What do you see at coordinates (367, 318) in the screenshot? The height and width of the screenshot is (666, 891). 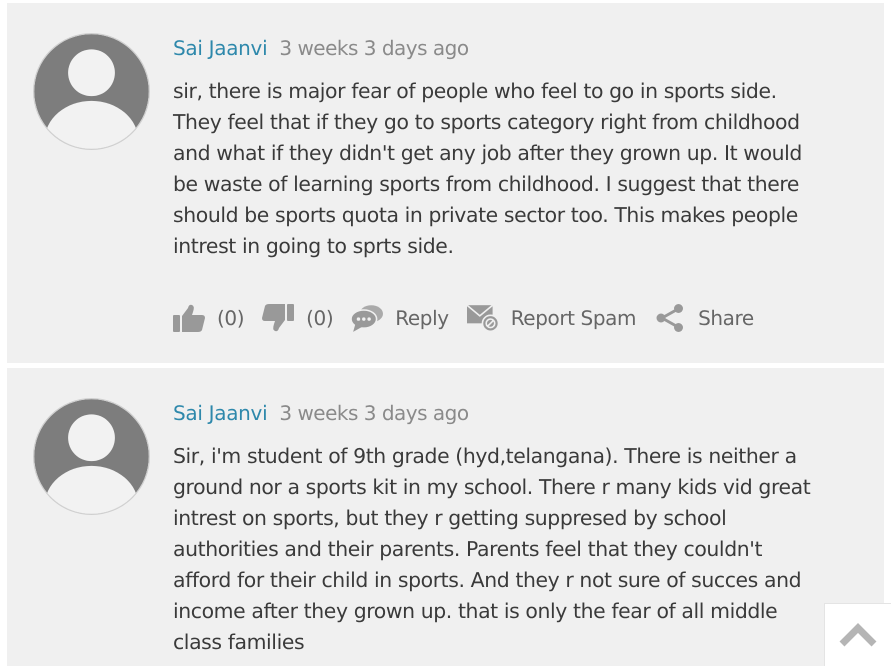 I see `speech-bubbles-icon` at bounding box center [367, 318].